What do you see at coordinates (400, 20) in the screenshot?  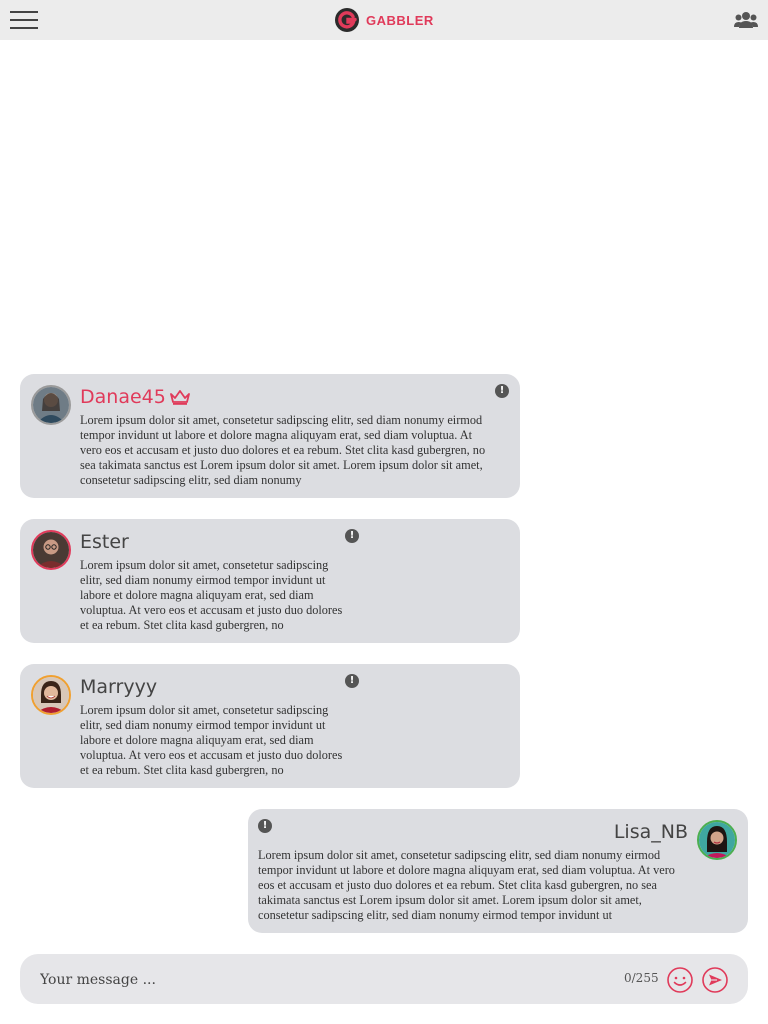 I see `brand-name: GABBLER` at bounding box center [400, 20].